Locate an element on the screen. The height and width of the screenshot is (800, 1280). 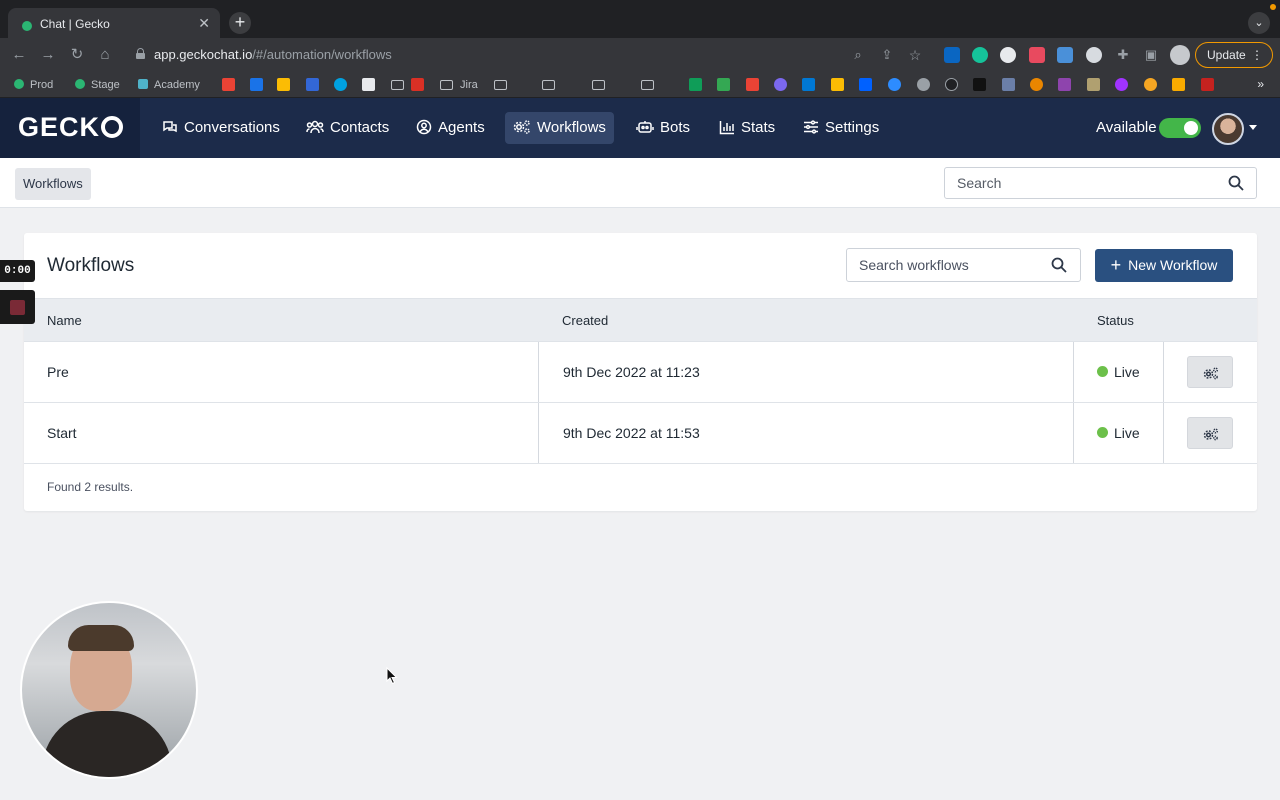
toggle-knob is located at coordinates (1191, 128).